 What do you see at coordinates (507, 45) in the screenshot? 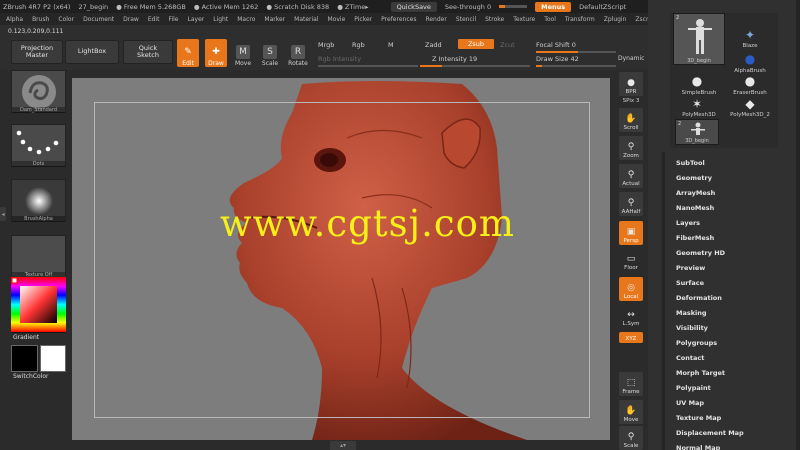
I see `zcut-button: Zcut` at bounding box center [507, 45].